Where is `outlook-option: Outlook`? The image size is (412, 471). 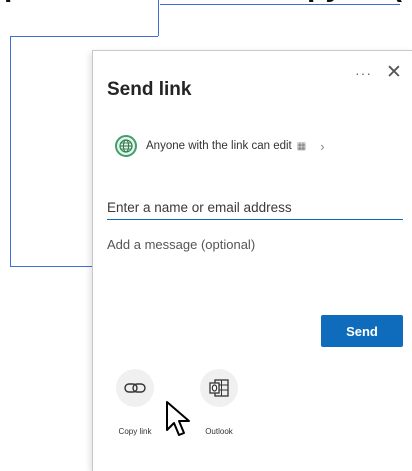
outlook-option: Outlook is located at coordinates (219, 402).